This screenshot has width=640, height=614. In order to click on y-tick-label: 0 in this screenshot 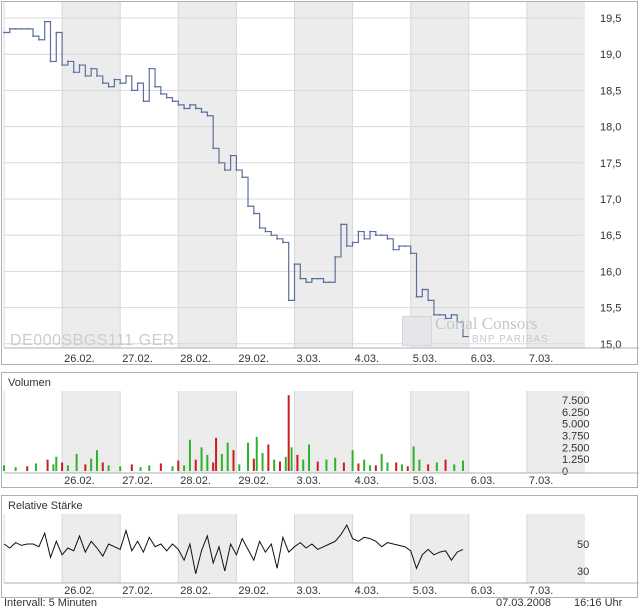, I will do `click(565, 472)`.